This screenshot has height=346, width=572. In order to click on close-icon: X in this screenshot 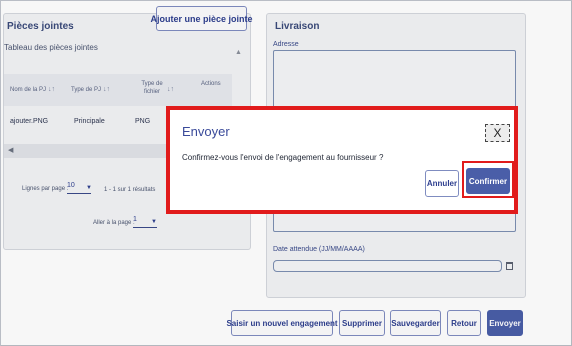, I will do `click(497, 133)`.